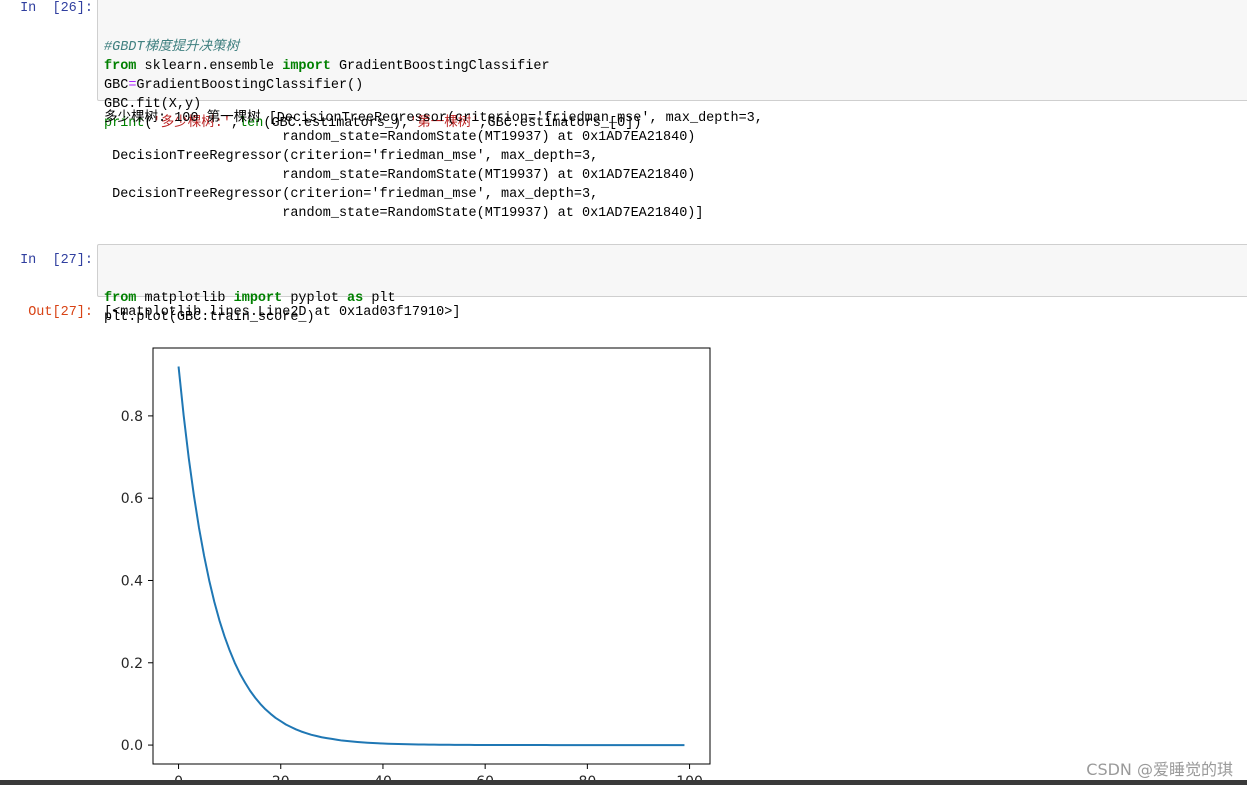  What do you see at coordinates (132, 581) in the screenshot?
I see `y-tick-label: 0.4` at bounding box center [132, 581].